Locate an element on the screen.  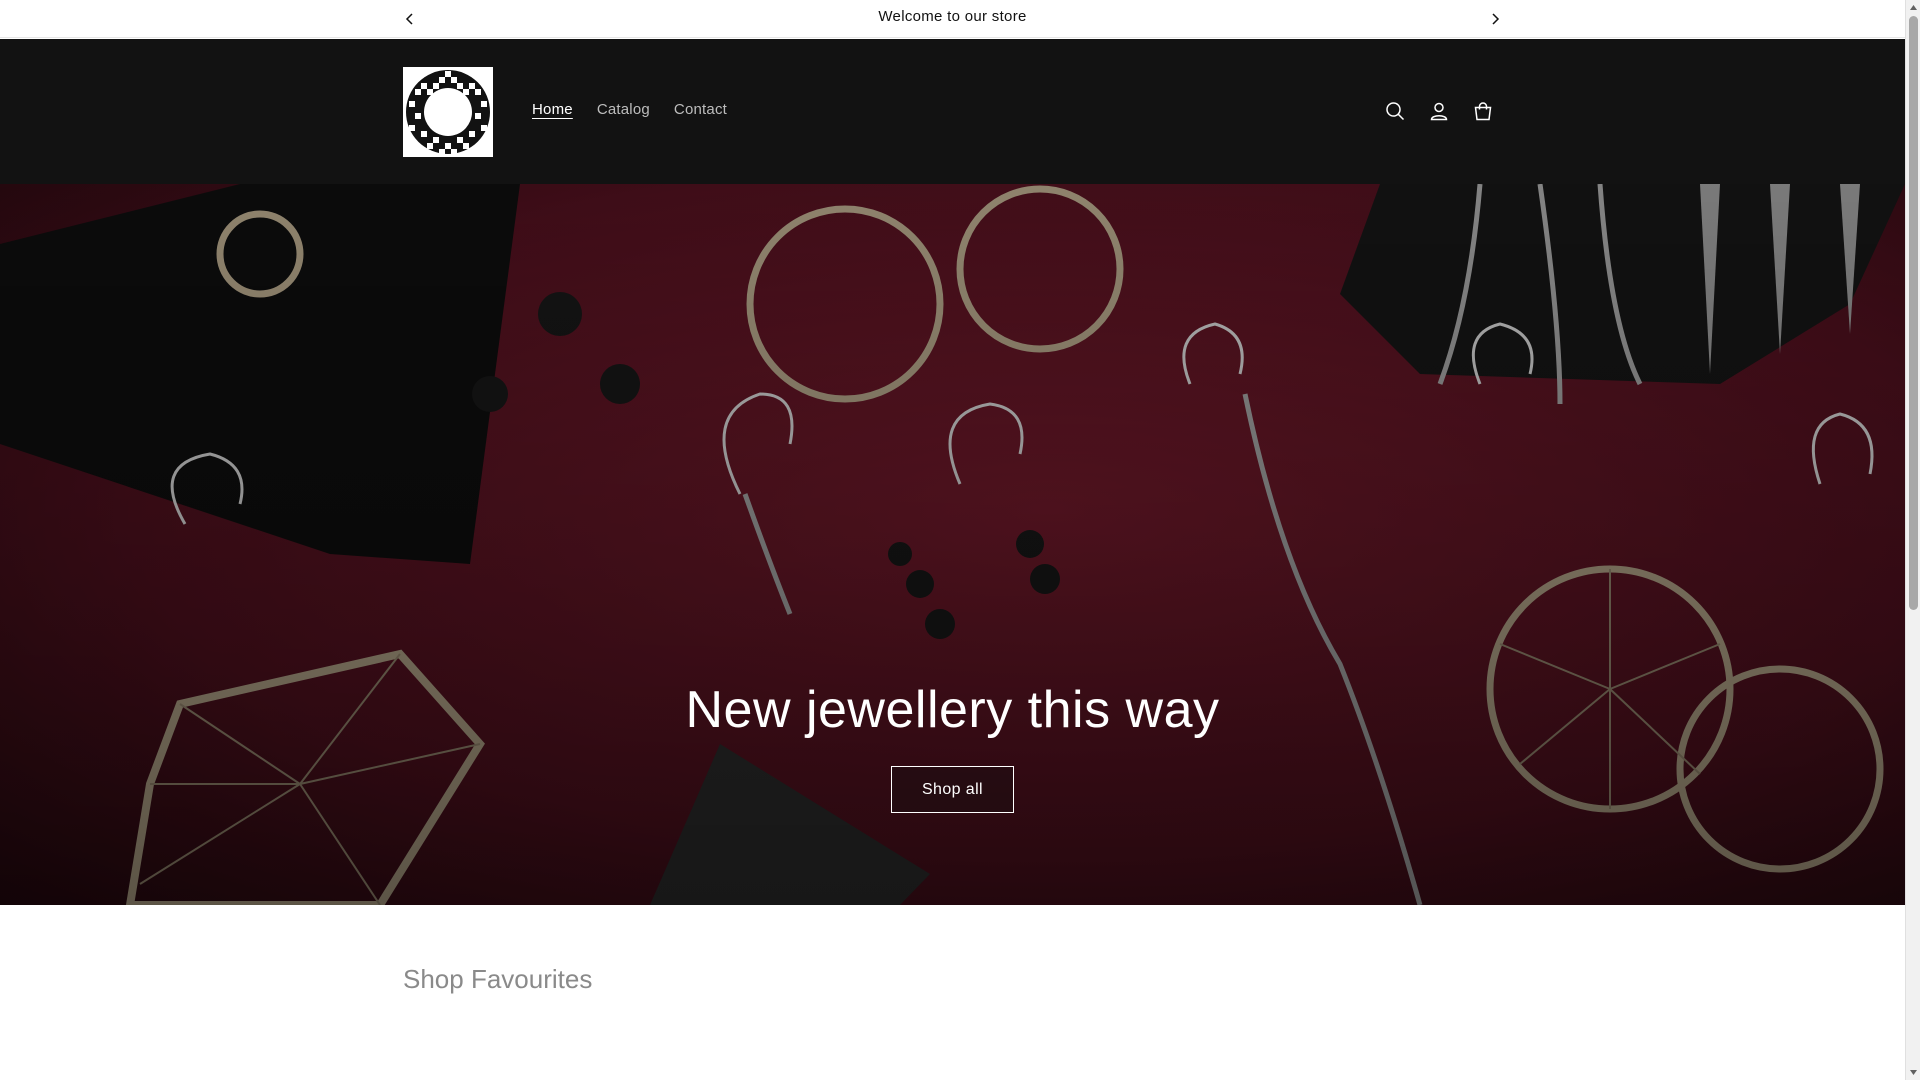
account-icon is located at coordinates (1439, 111).